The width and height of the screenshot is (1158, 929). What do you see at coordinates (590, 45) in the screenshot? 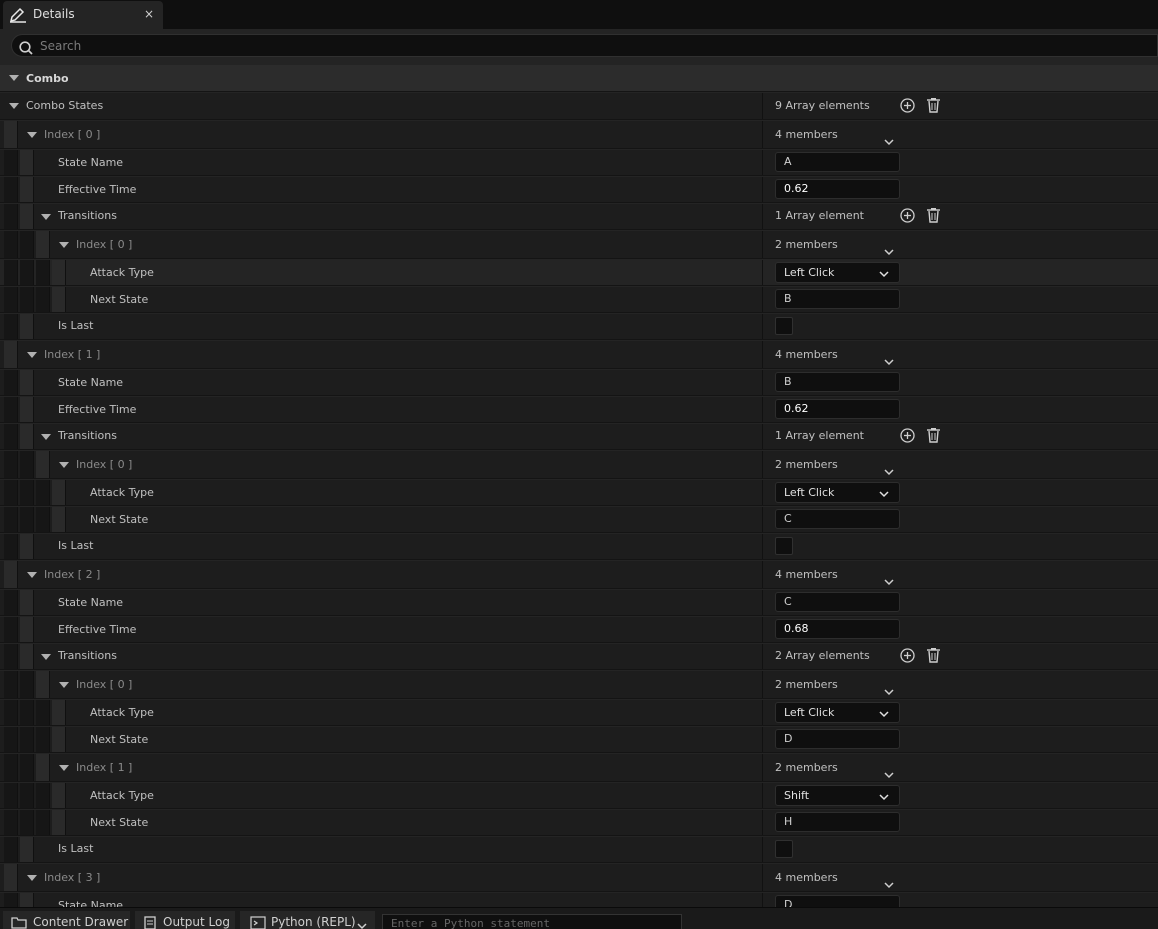
I see `search-input` at bounding box center [590, 45].